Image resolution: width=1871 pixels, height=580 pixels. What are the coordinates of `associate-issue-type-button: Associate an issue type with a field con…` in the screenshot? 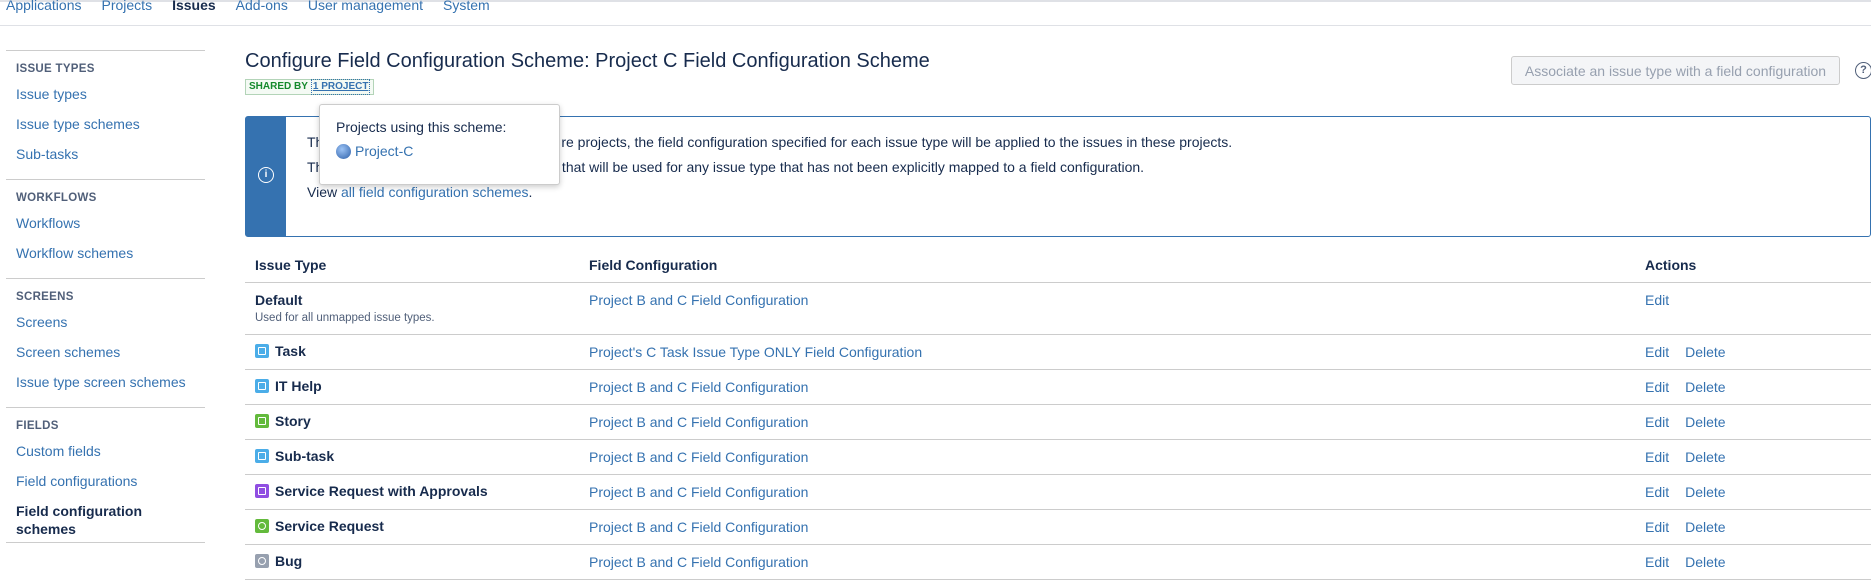 It's located at (1675, 70).